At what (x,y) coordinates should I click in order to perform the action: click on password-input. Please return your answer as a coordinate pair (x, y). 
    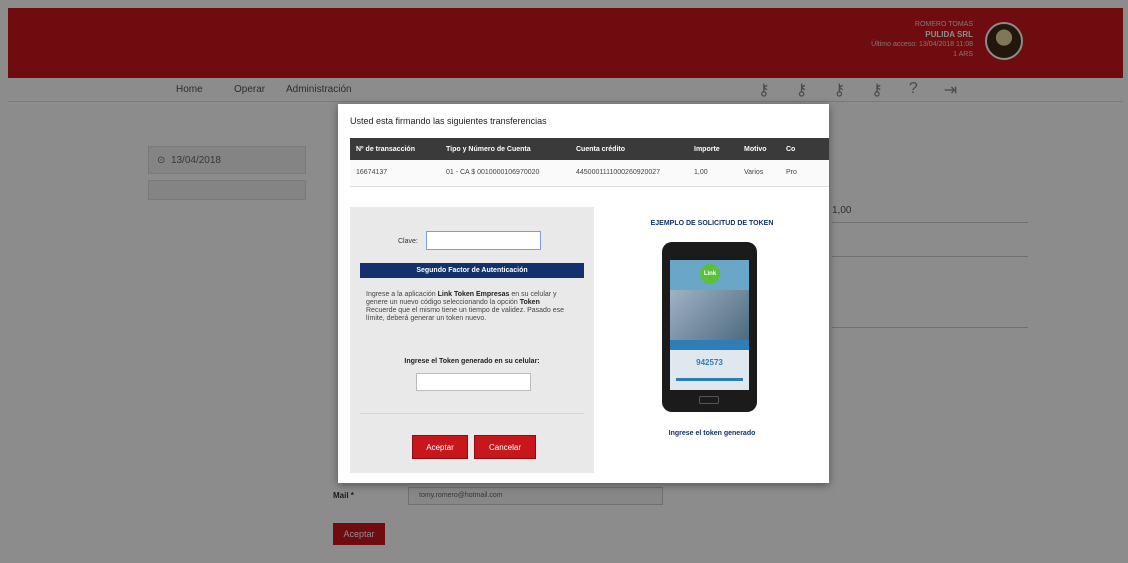
    Looking at the image, I should click on (483, 240).